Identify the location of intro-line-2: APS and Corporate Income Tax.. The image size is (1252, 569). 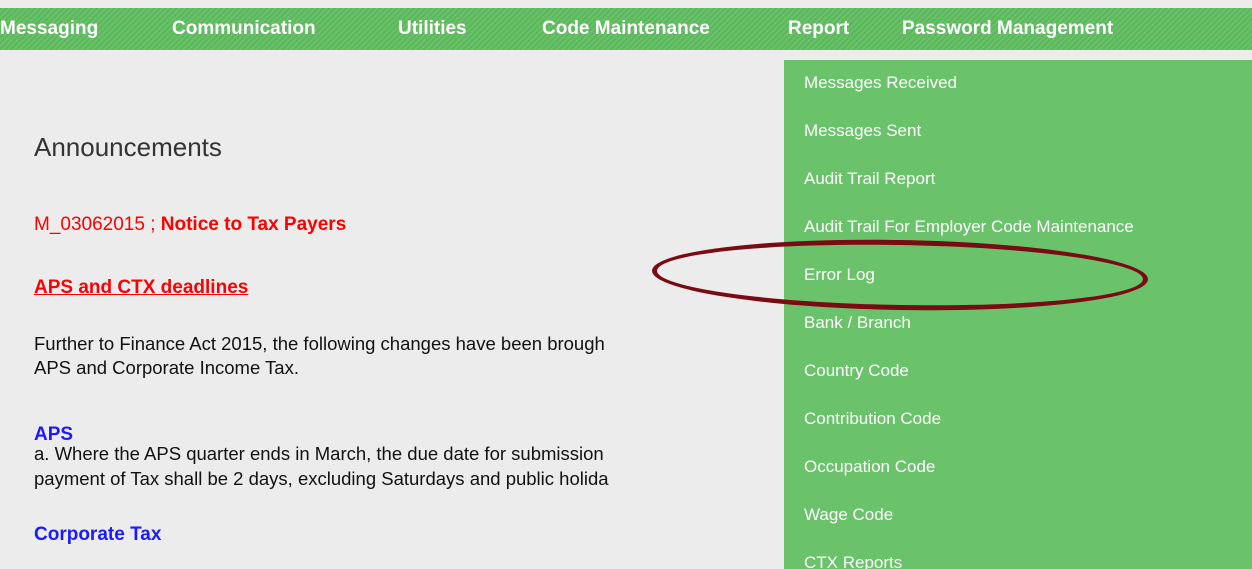
(166, 367).